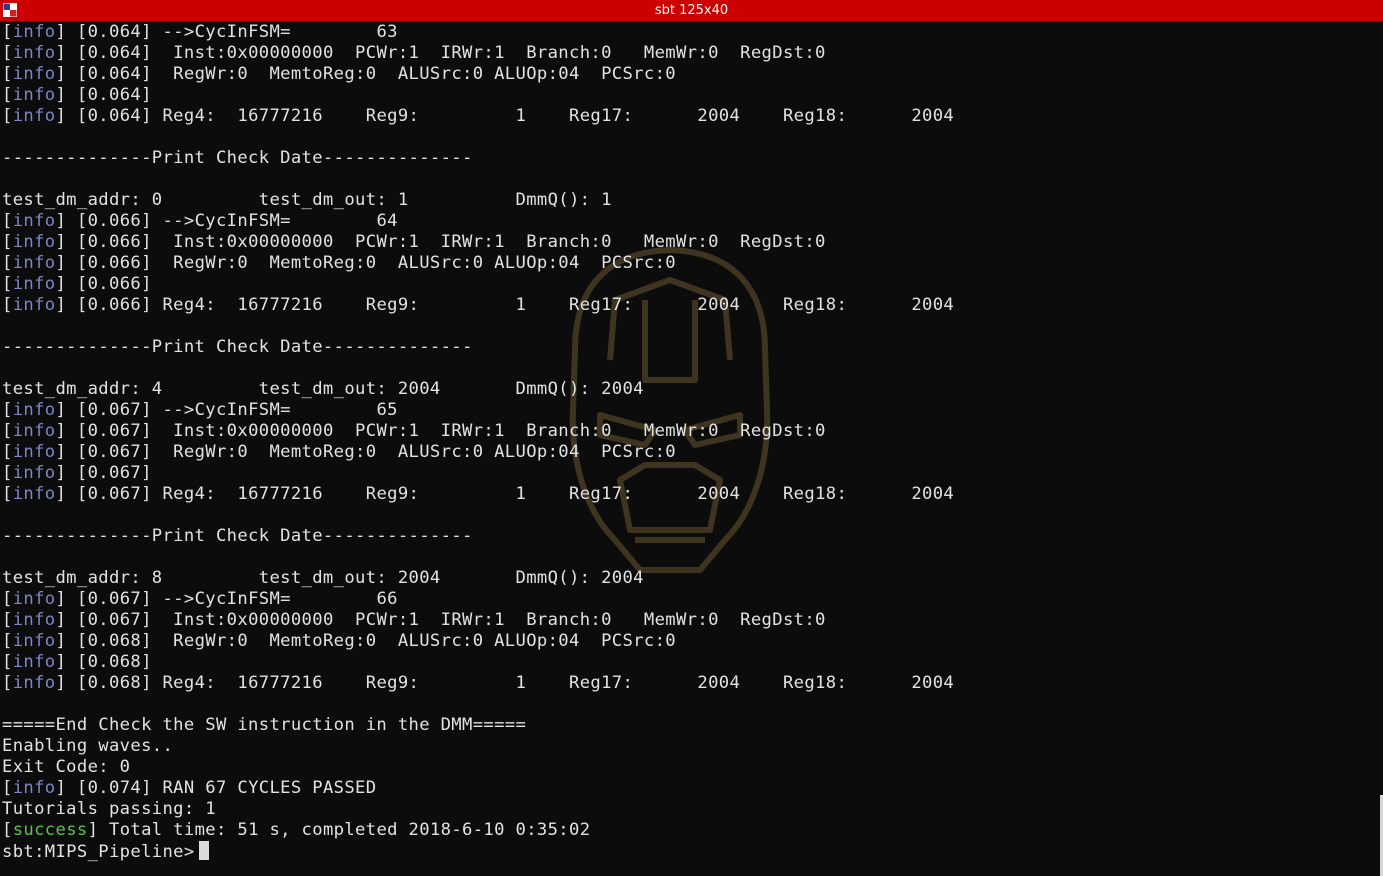  What do you see at coordinates (687, 746) in the screenshot?
I see `terminal-line: Enabling waves..` at bounding box center [687, 746].